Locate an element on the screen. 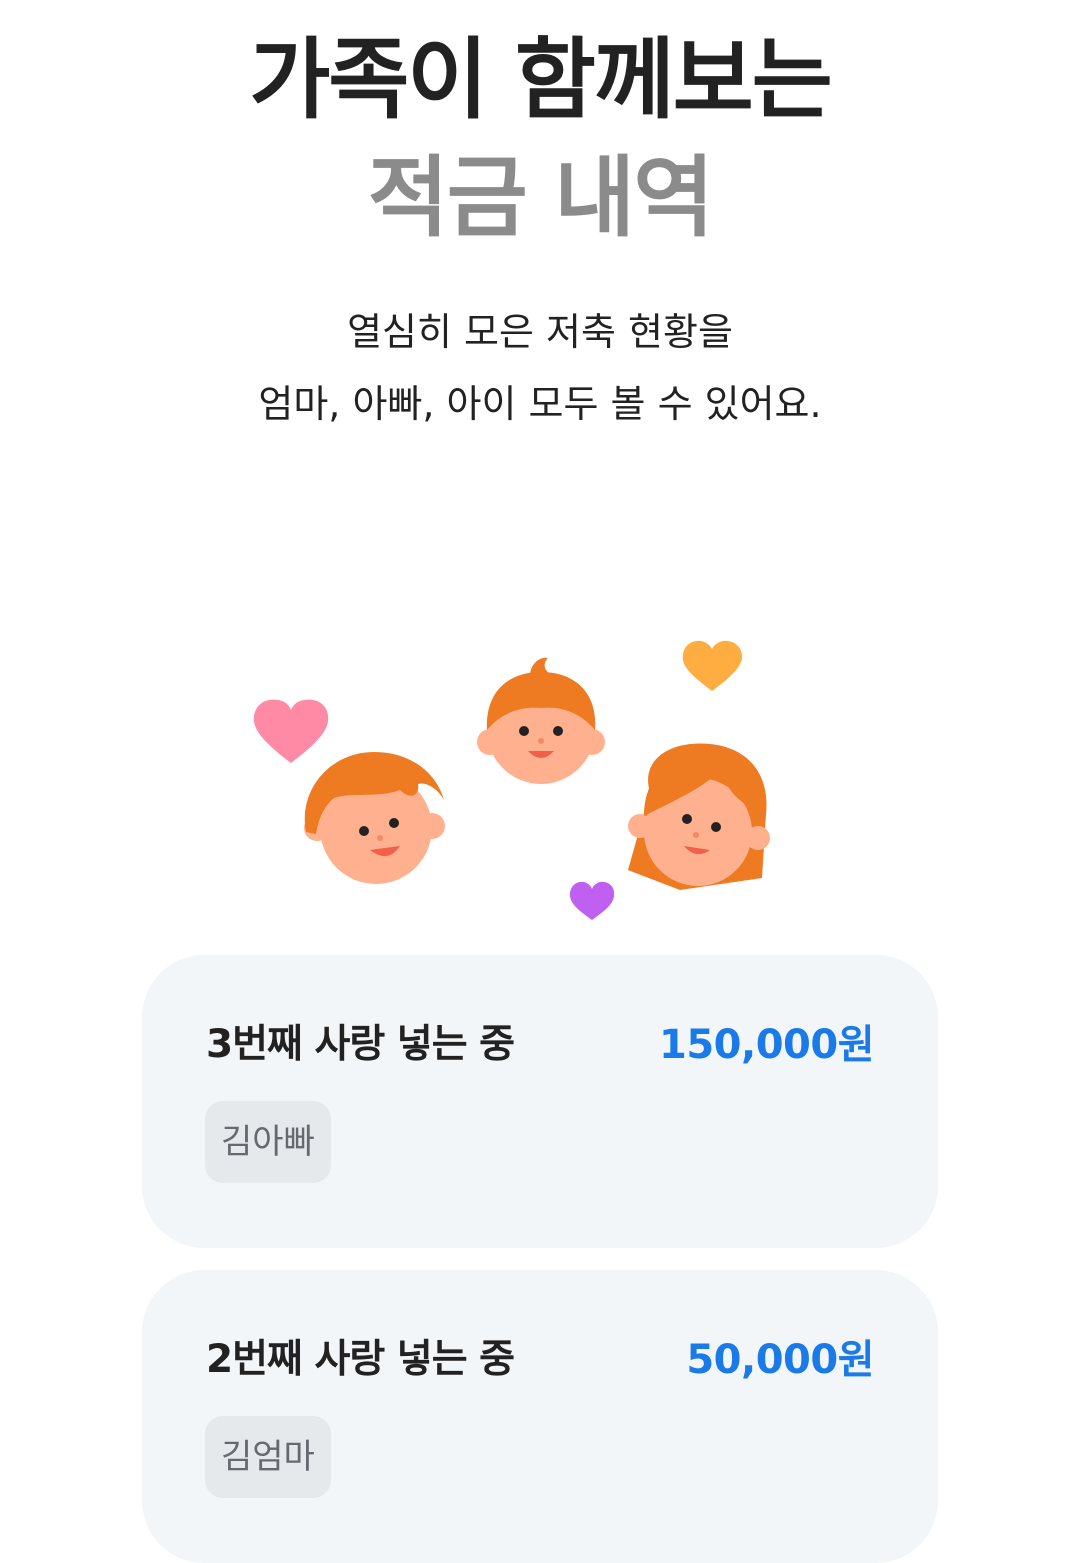 Image resolution: width=1080 pixels, height=1563 pixels. page-title-line2: 적금 내역 is located at coordinates (540, 197).